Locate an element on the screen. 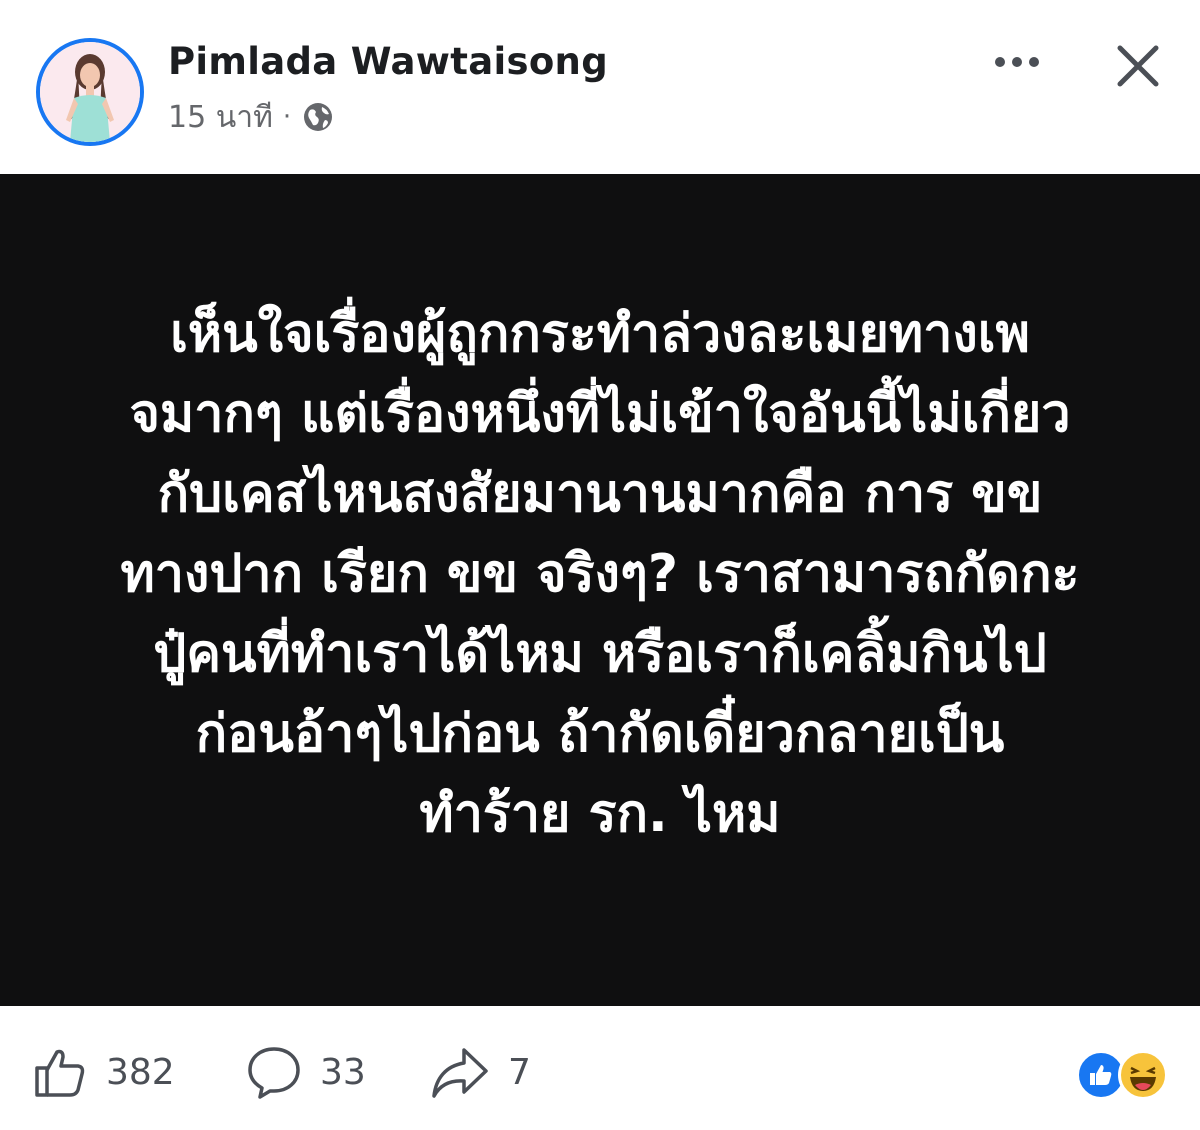  avatar is located at coordinates (90, 92).